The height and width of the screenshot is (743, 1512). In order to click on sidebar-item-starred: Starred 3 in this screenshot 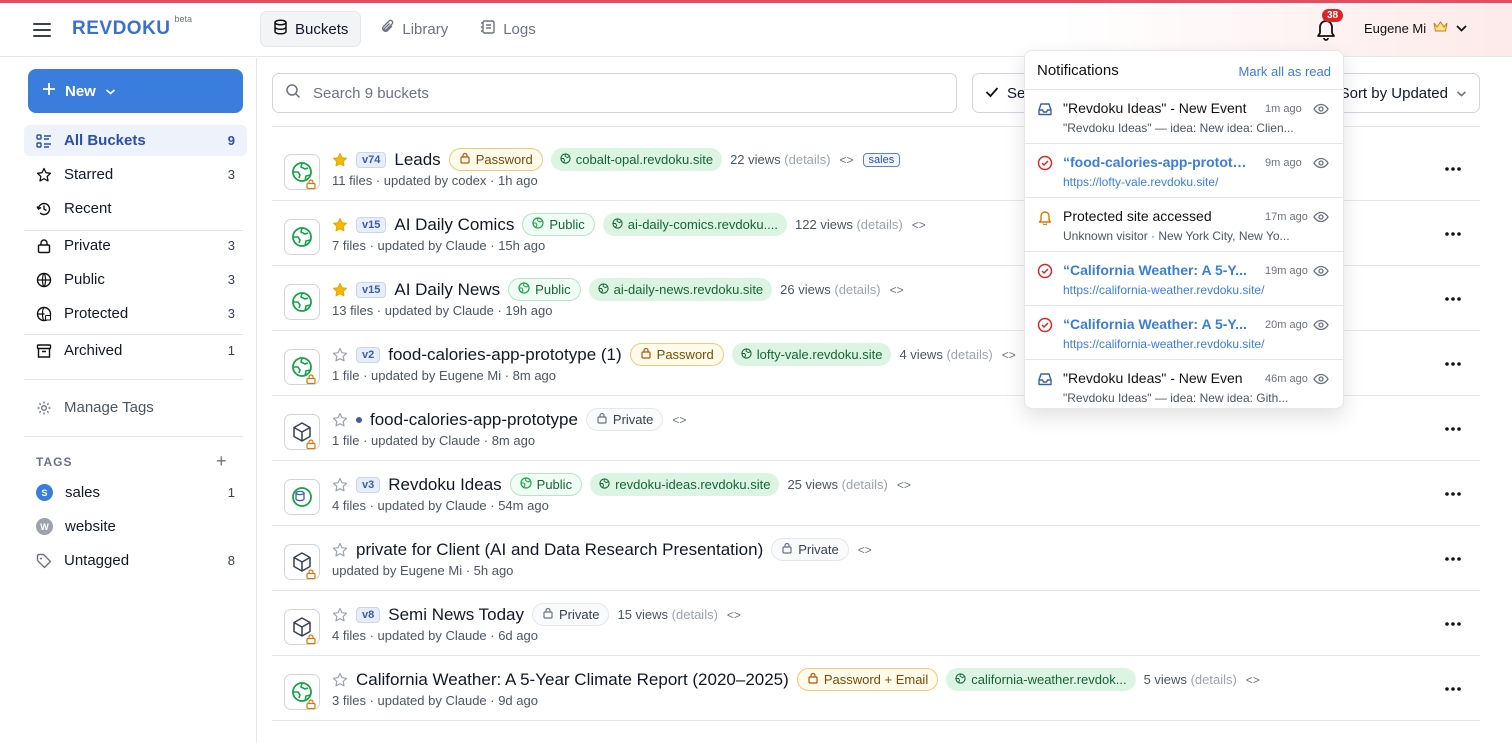, I will do `click(135, 174)`.